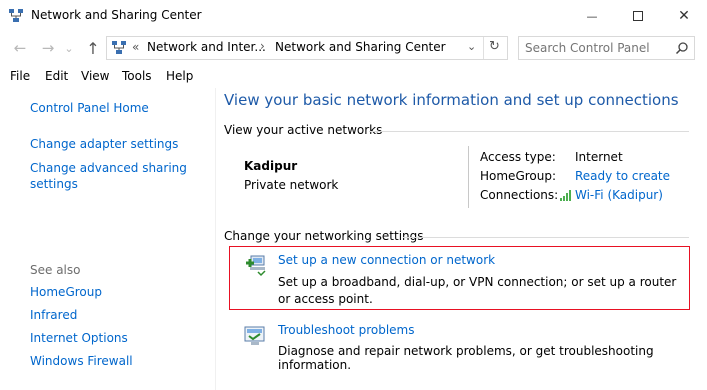  What do you see at coordinates (79, 338) in the screenshot?
I see `internet-options-link: Internet Options` at bounding box center [79, 338].